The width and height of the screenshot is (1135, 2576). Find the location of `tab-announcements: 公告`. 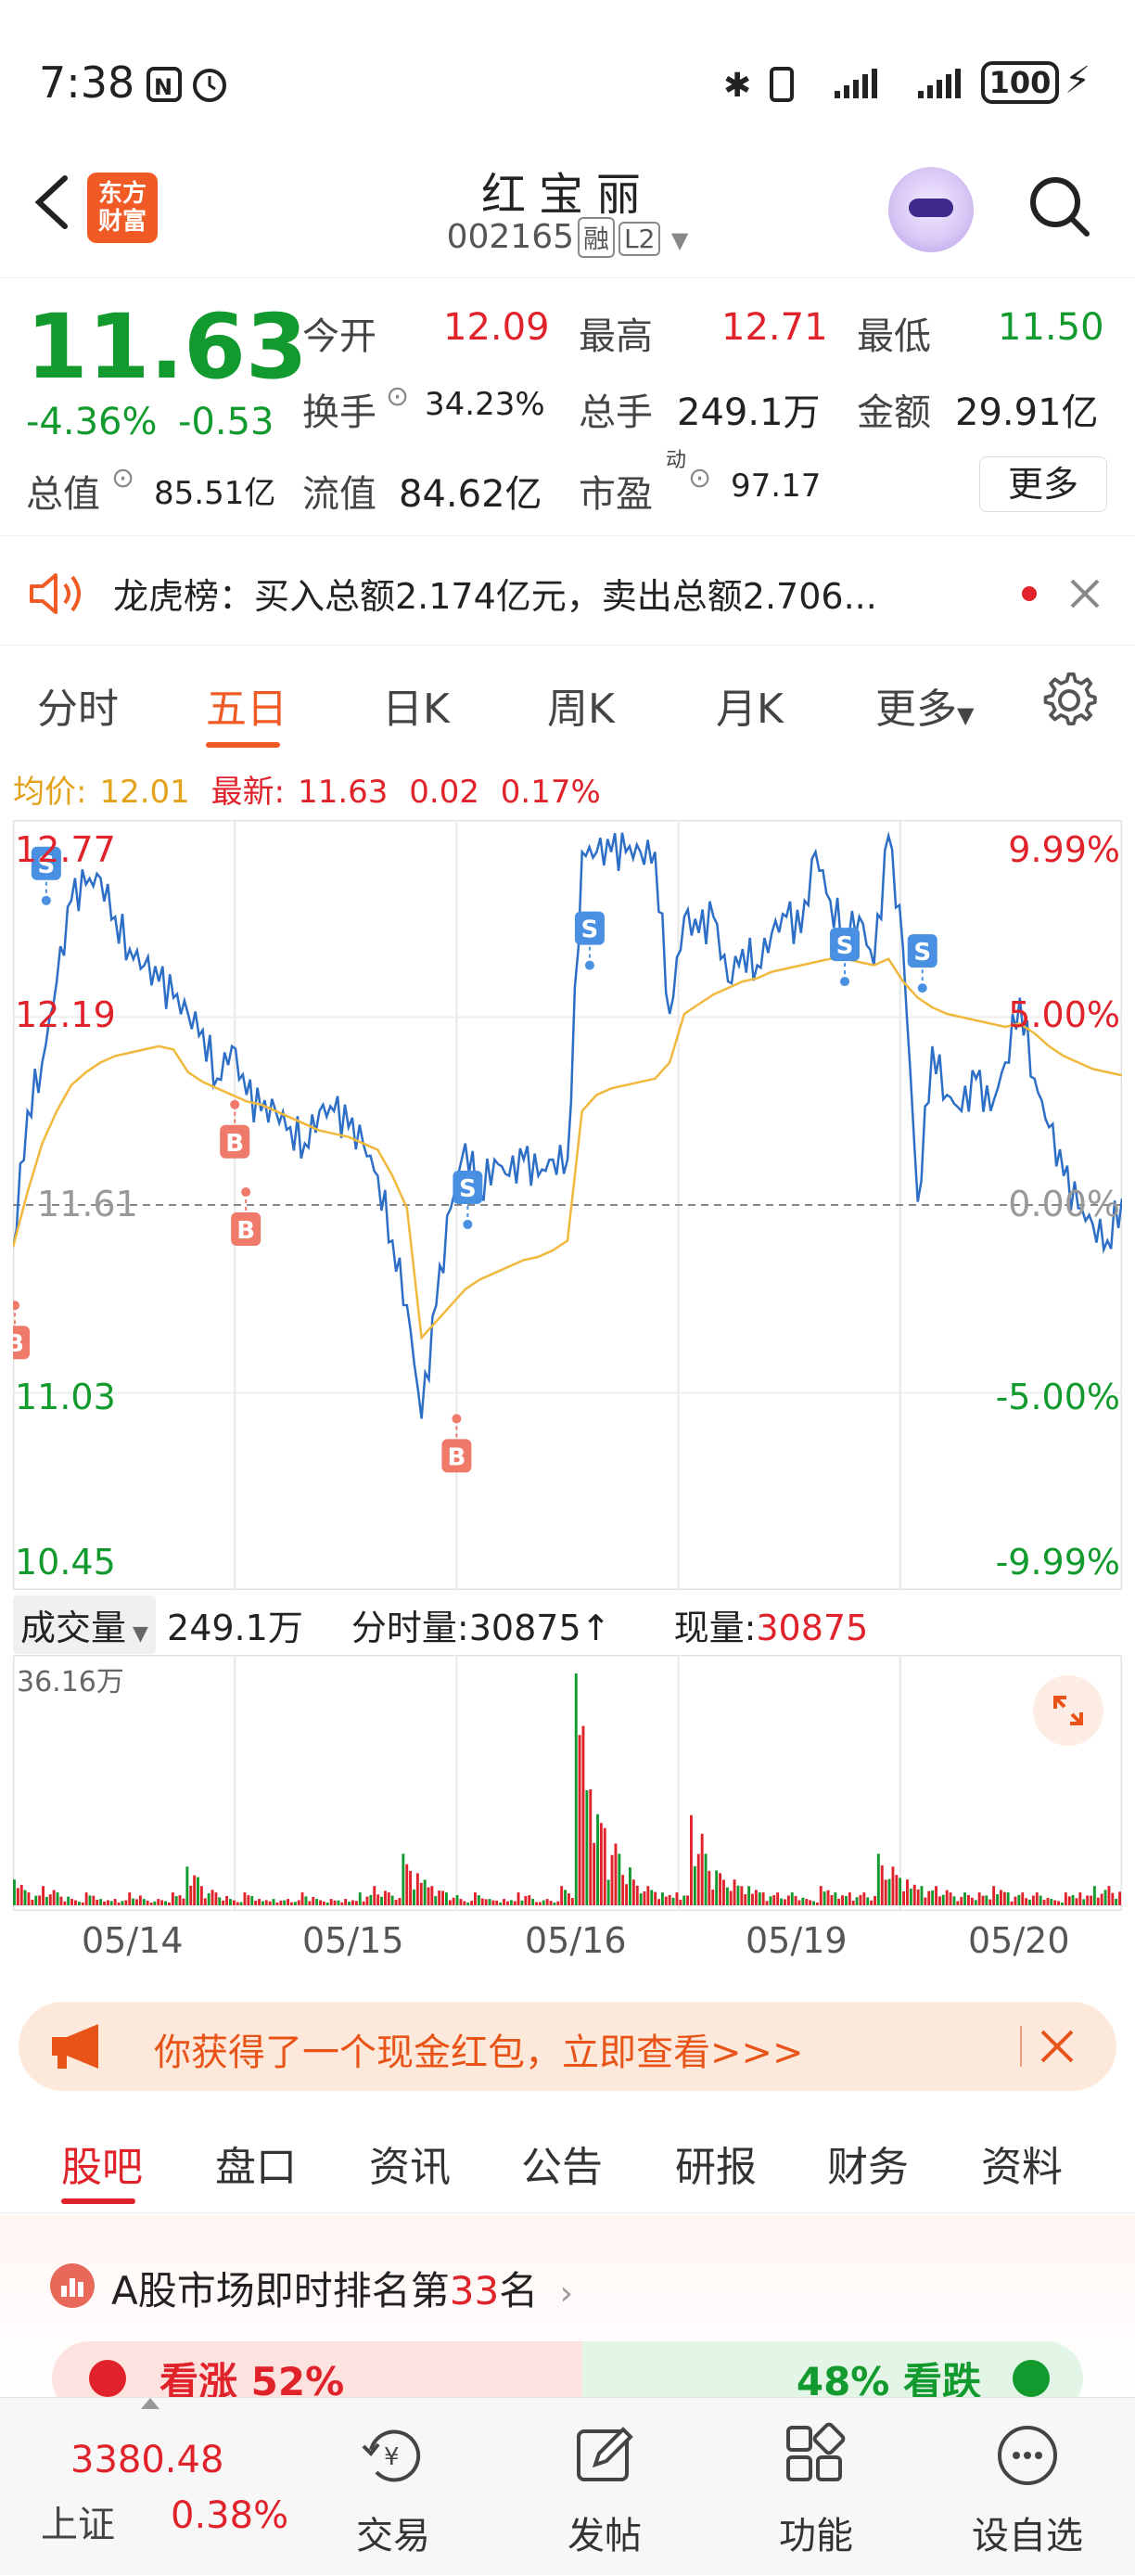

tab-announcements: 公告 is located at coordinates (562, 2163).